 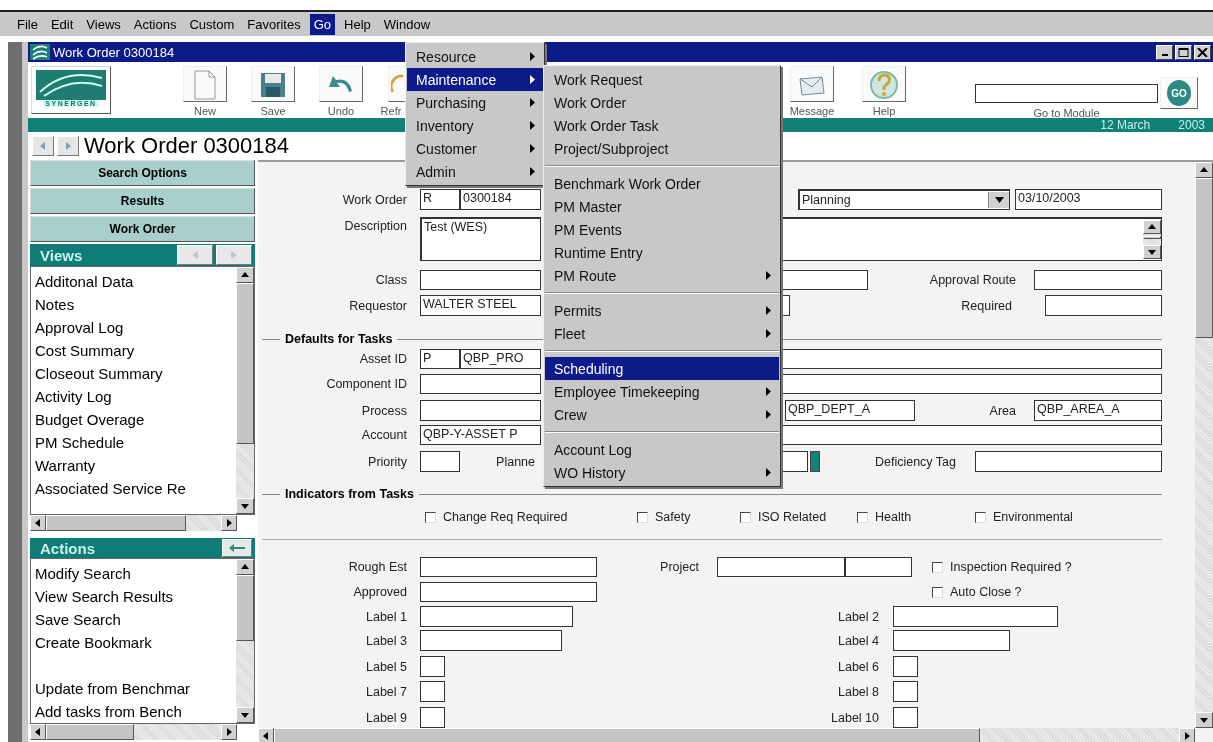 What do you see at coordinates (133, 350) in the screenshot?
I see `view-item: Cost Summary` at bounding box center [133, 350].